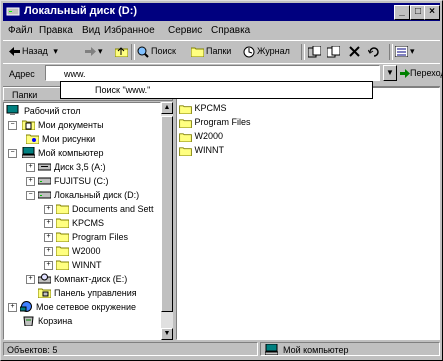 Image resolution: width=443 pixels, height=361 pixels. What do you see at coordinates (405, 74) in the screenshot?
I see `go-arrow-icon` at bounding box center [405, 74].